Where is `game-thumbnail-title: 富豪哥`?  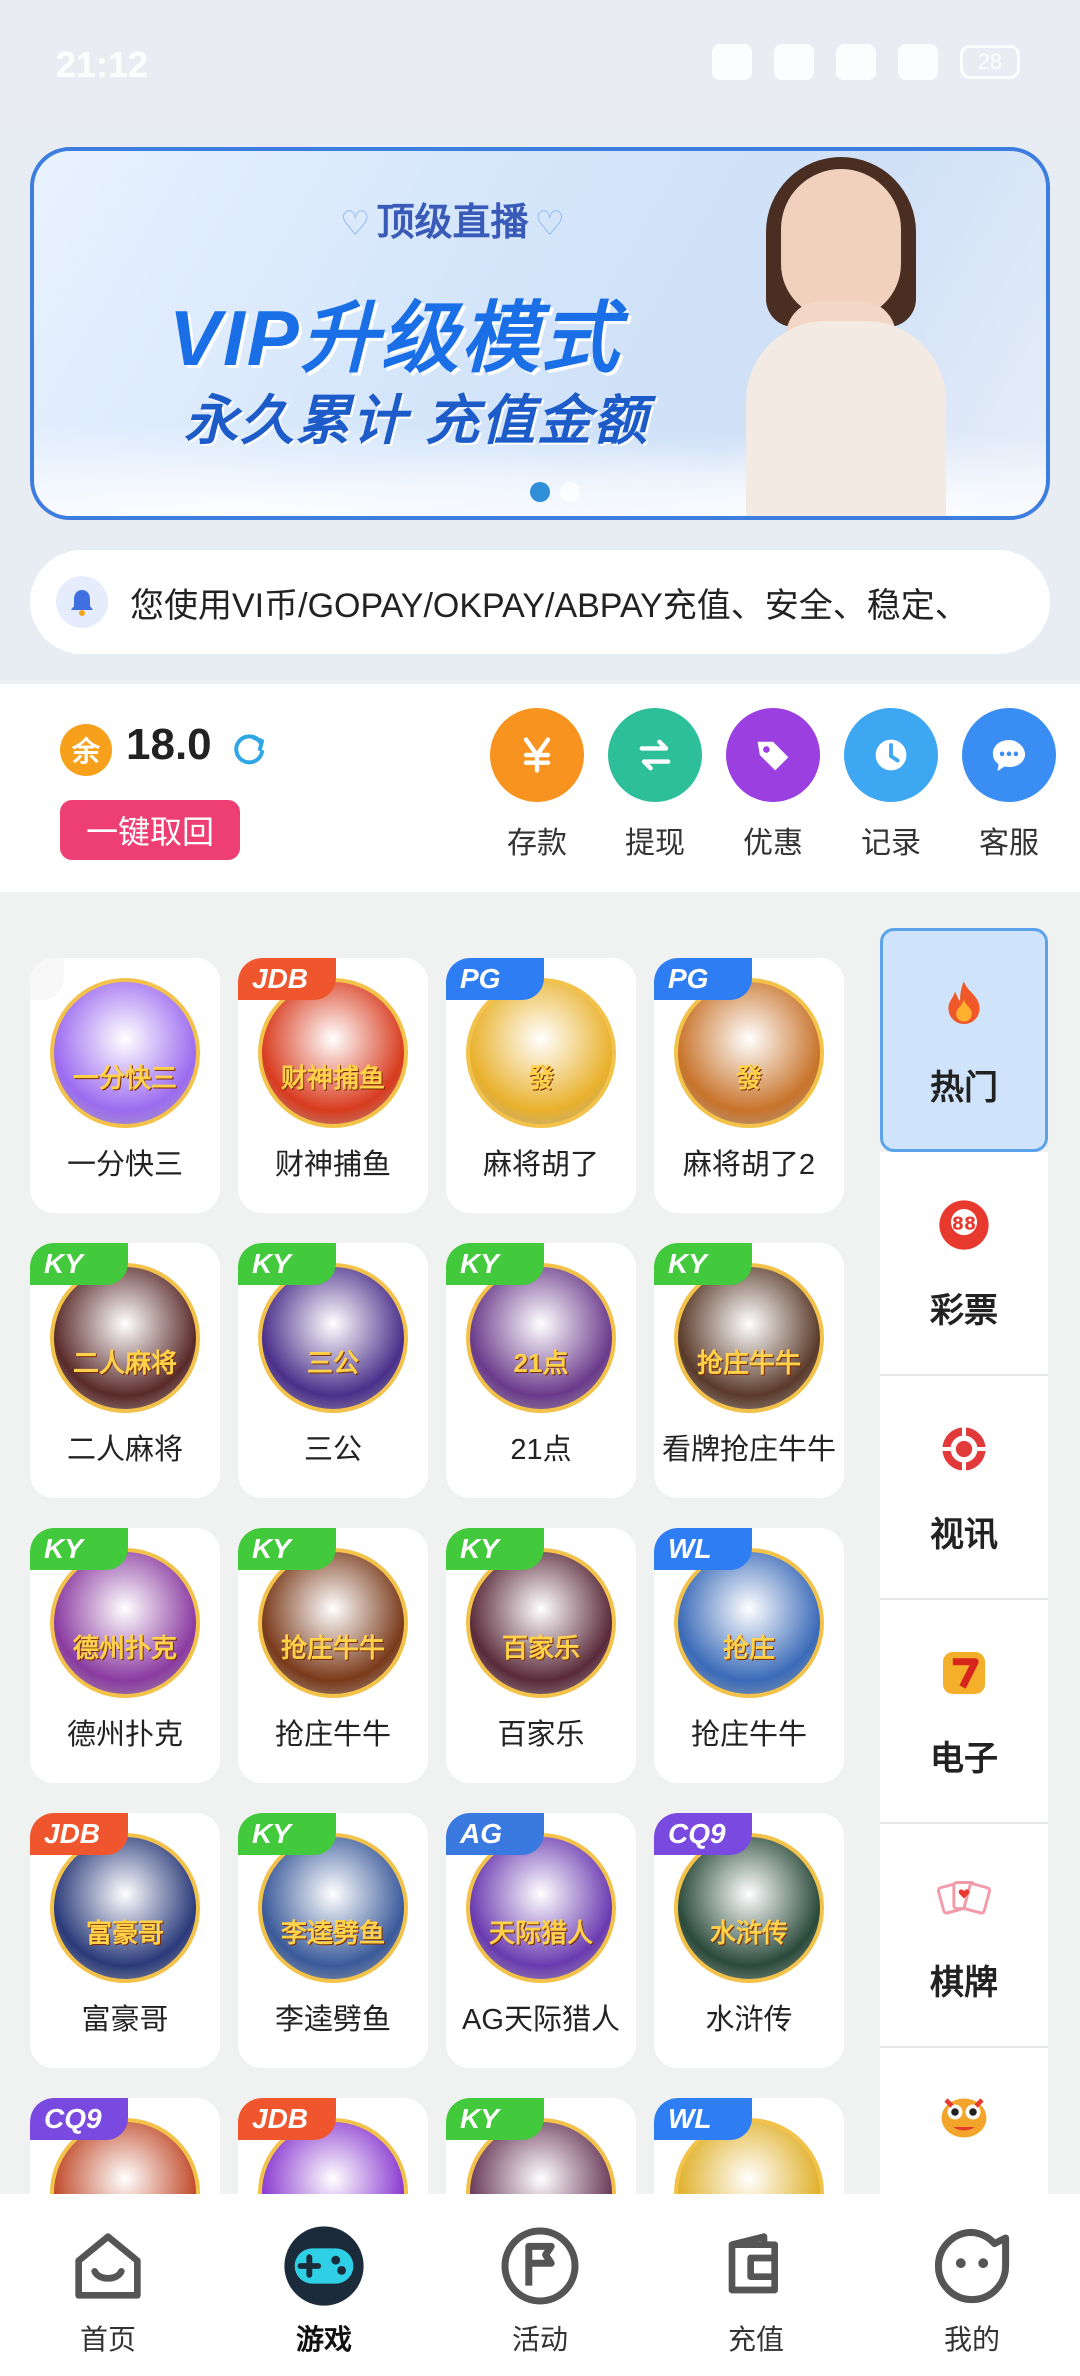 game-thumbnail-title: 富豪哥 is located at coordinates (124, 1933).